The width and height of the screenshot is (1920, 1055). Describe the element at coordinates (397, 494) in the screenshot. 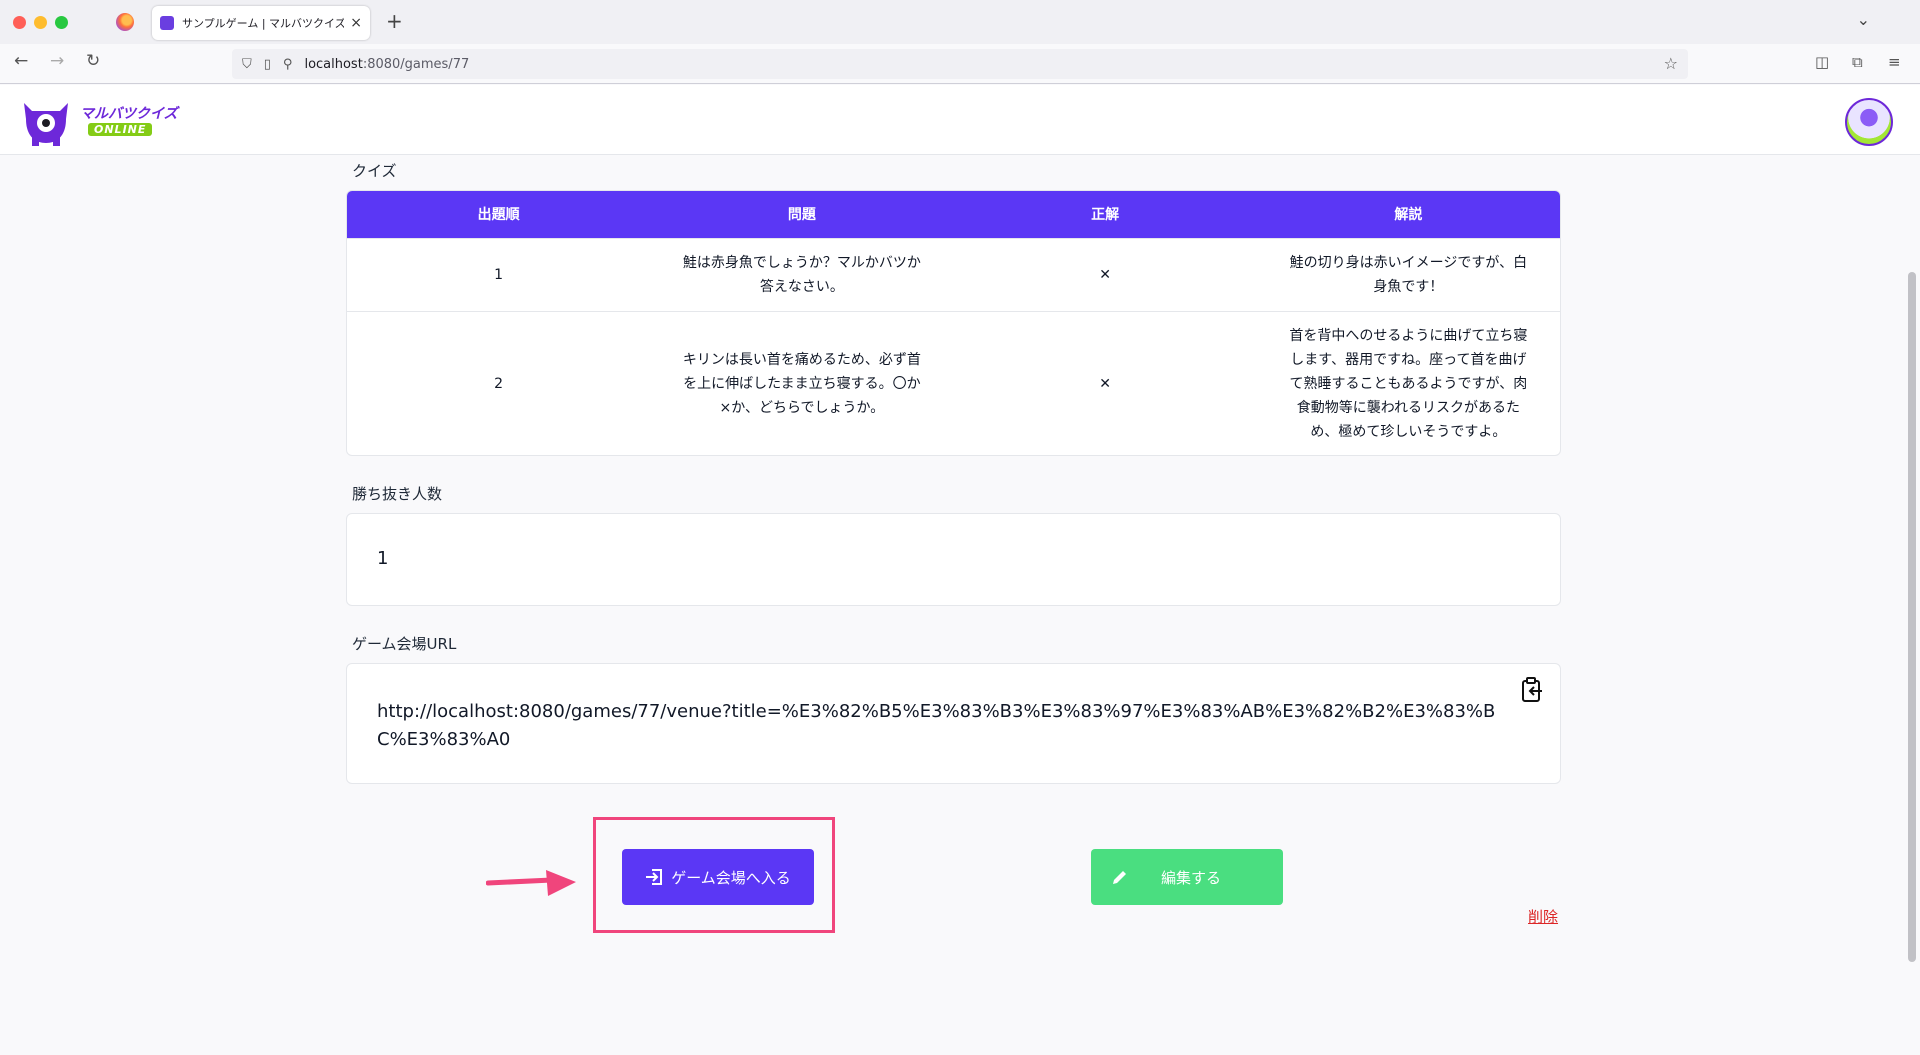

I see `winners-section-label: 勝ち抜き人数` at that location.